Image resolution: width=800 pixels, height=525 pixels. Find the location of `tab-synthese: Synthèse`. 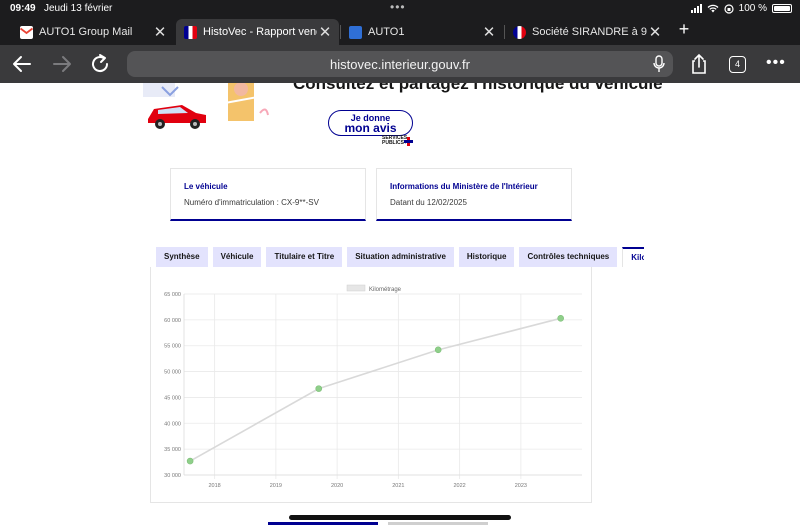

tab-synthese: Synthèse is located at coordinates (182, 257).